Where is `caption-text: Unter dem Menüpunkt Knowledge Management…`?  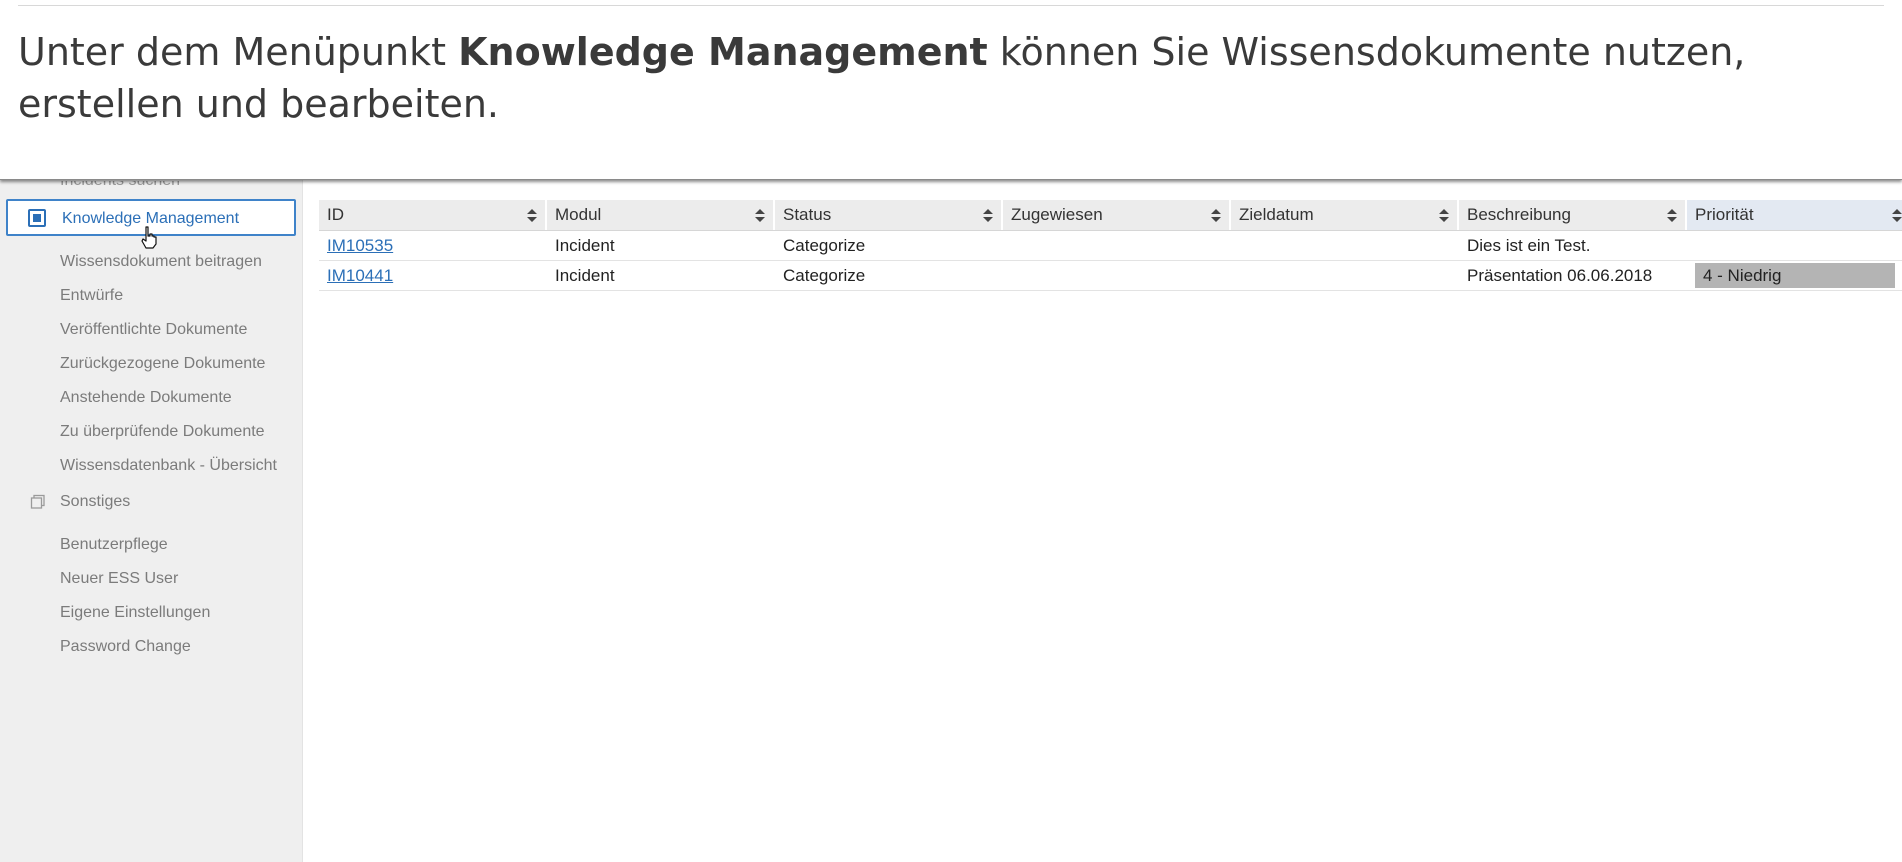
caption-text: Unter dem Menüpunkt Knowledge Management… is located at coordinates (948, 78).